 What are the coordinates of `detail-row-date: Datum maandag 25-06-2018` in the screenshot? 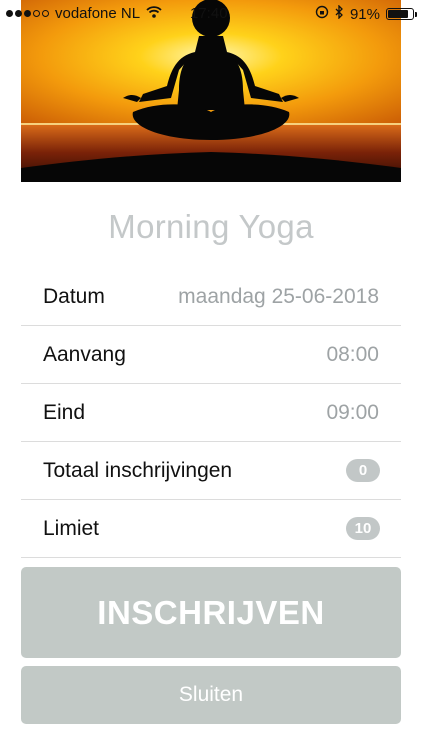 It's located at (211, 297).